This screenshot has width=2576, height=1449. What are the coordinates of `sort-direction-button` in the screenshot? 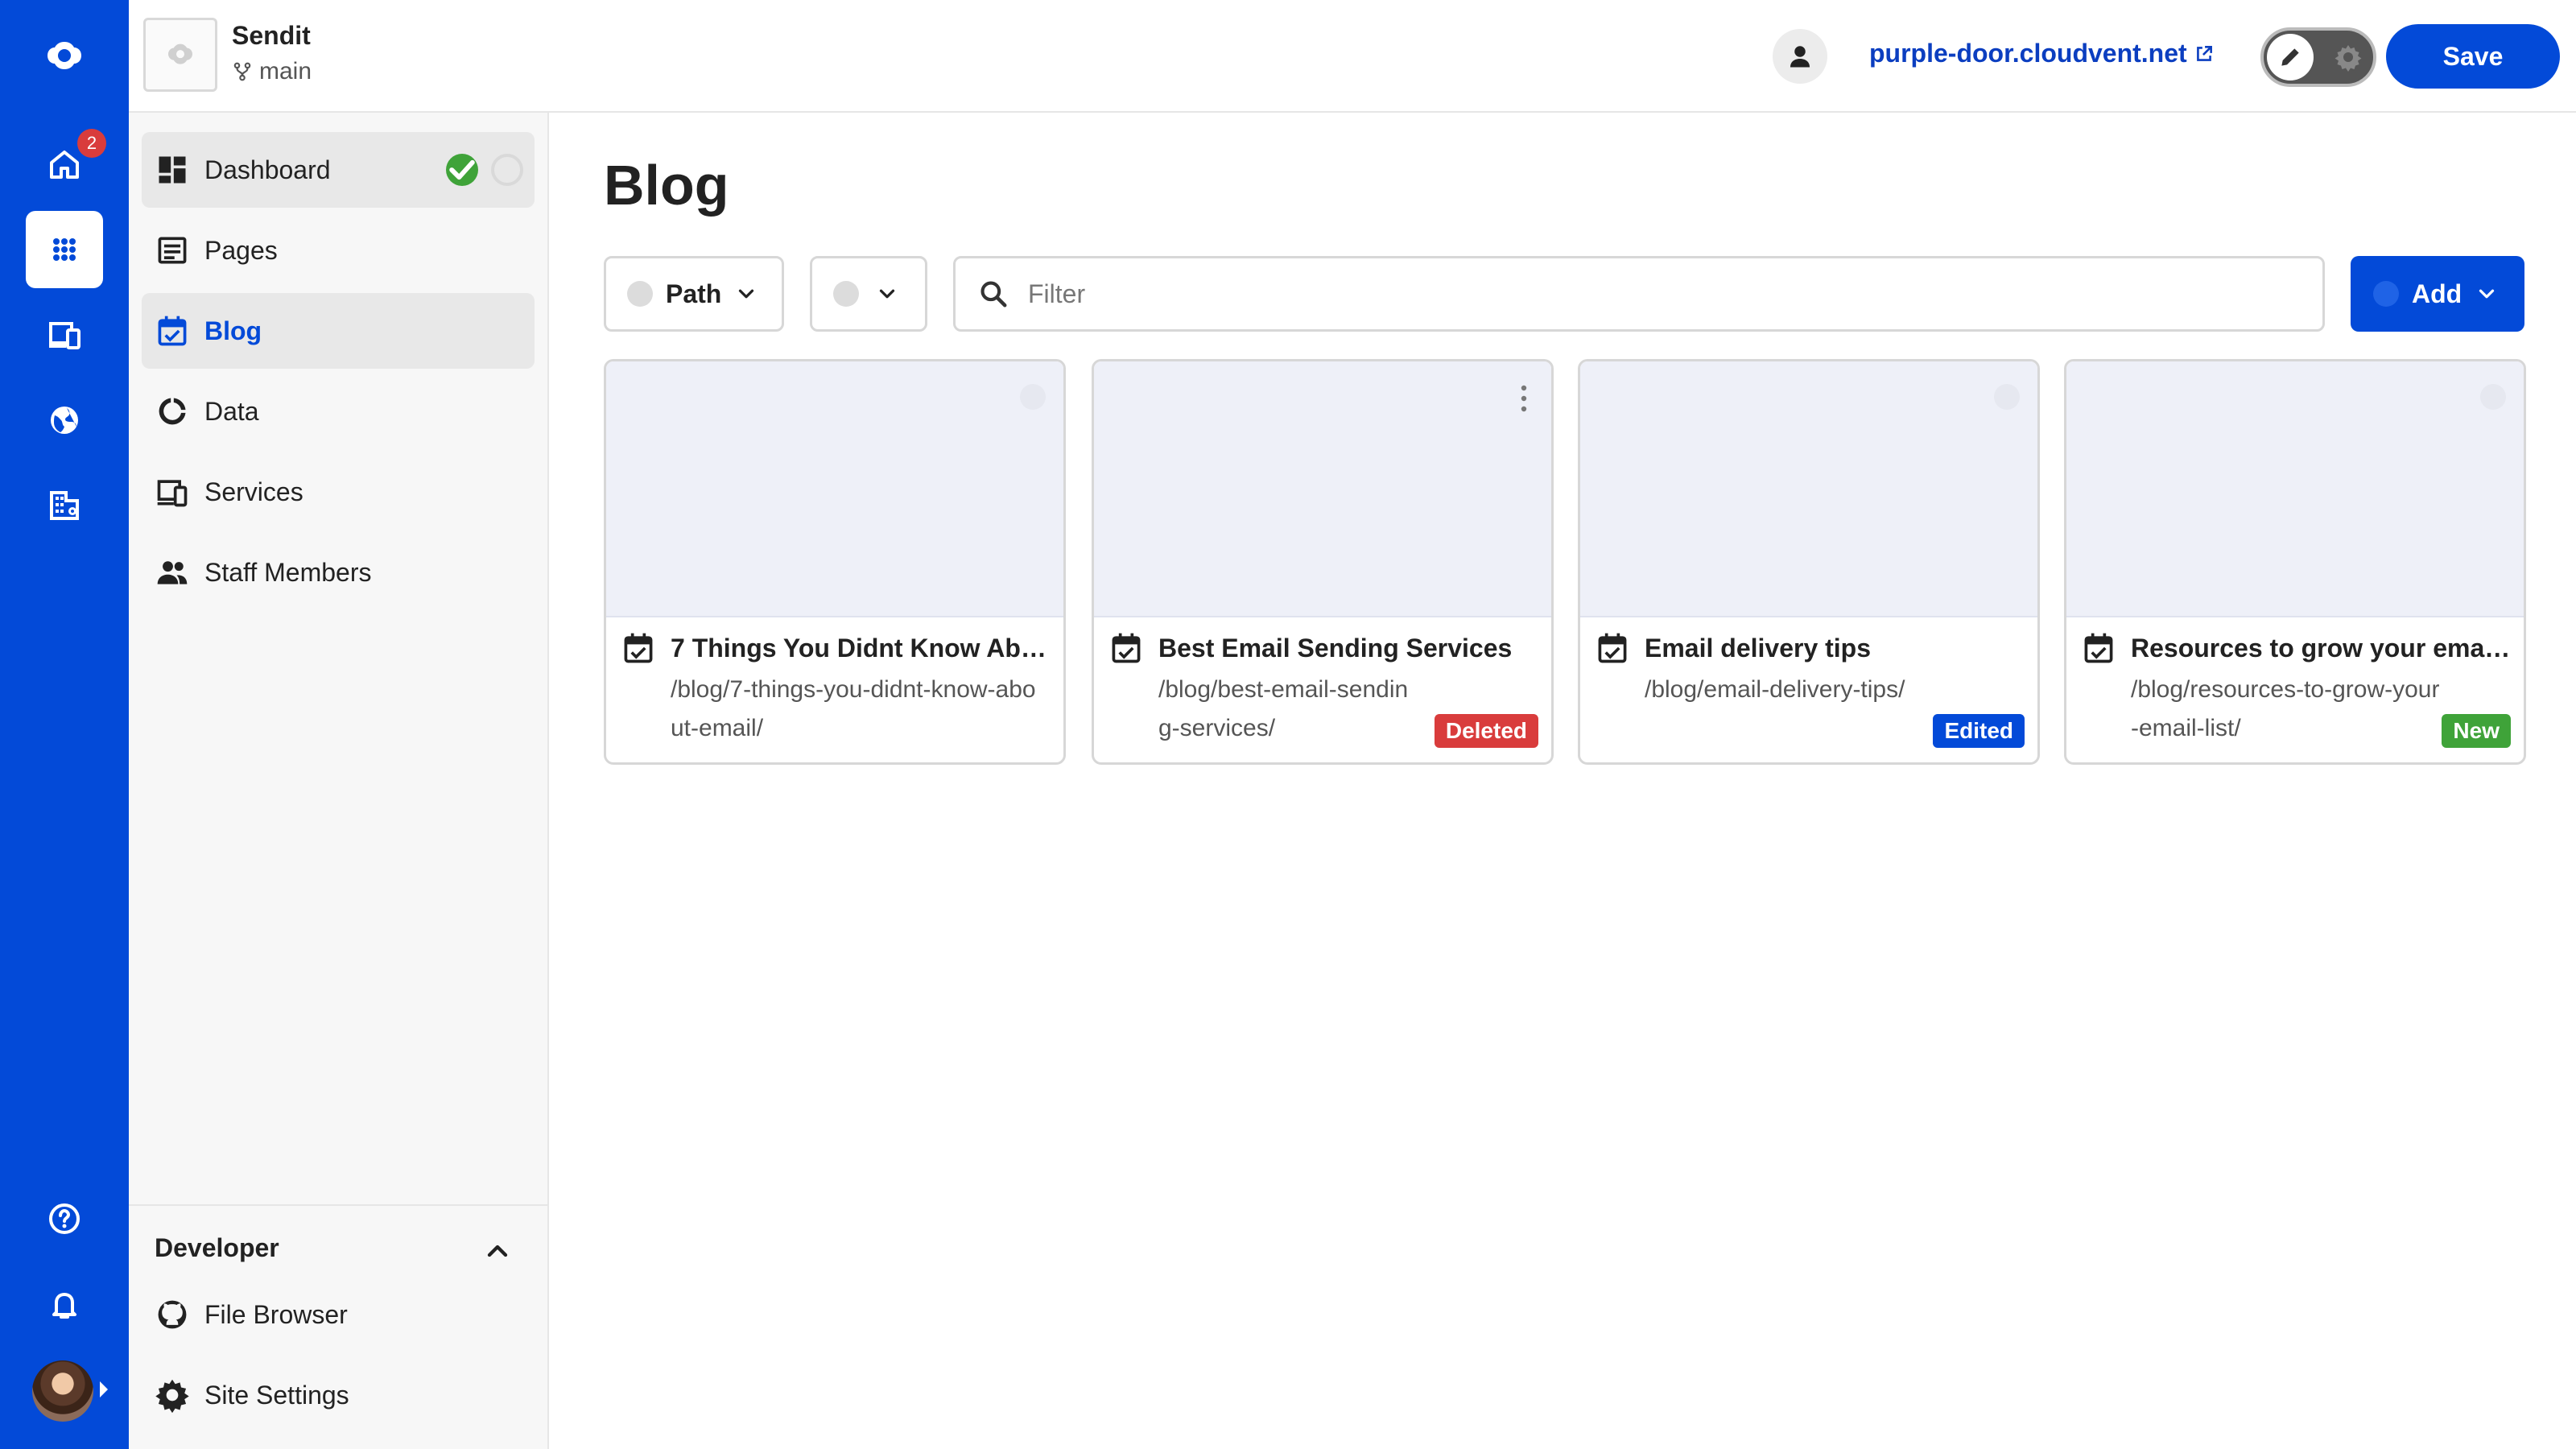 It's located at (868, 294).